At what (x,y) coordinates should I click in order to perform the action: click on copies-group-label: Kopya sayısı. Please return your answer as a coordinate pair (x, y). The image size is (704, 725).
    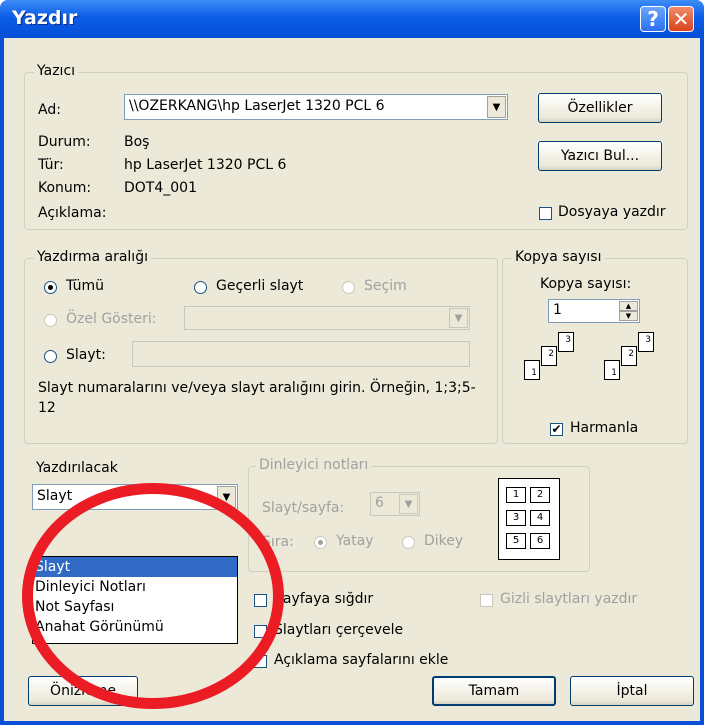
    Looking at the image, I should click on (558, 257).